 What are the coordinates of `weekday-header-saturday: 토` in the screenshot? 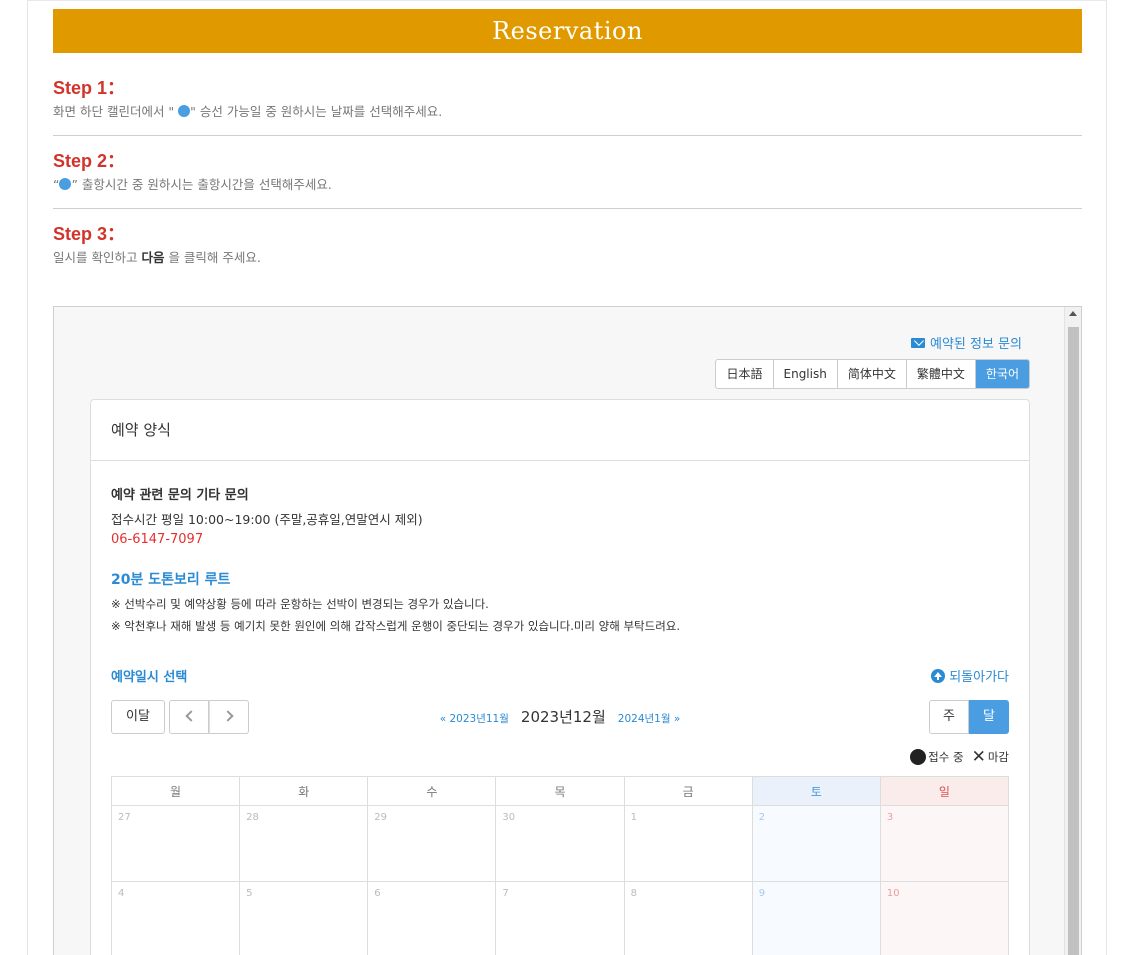 It's located at (816, 791).